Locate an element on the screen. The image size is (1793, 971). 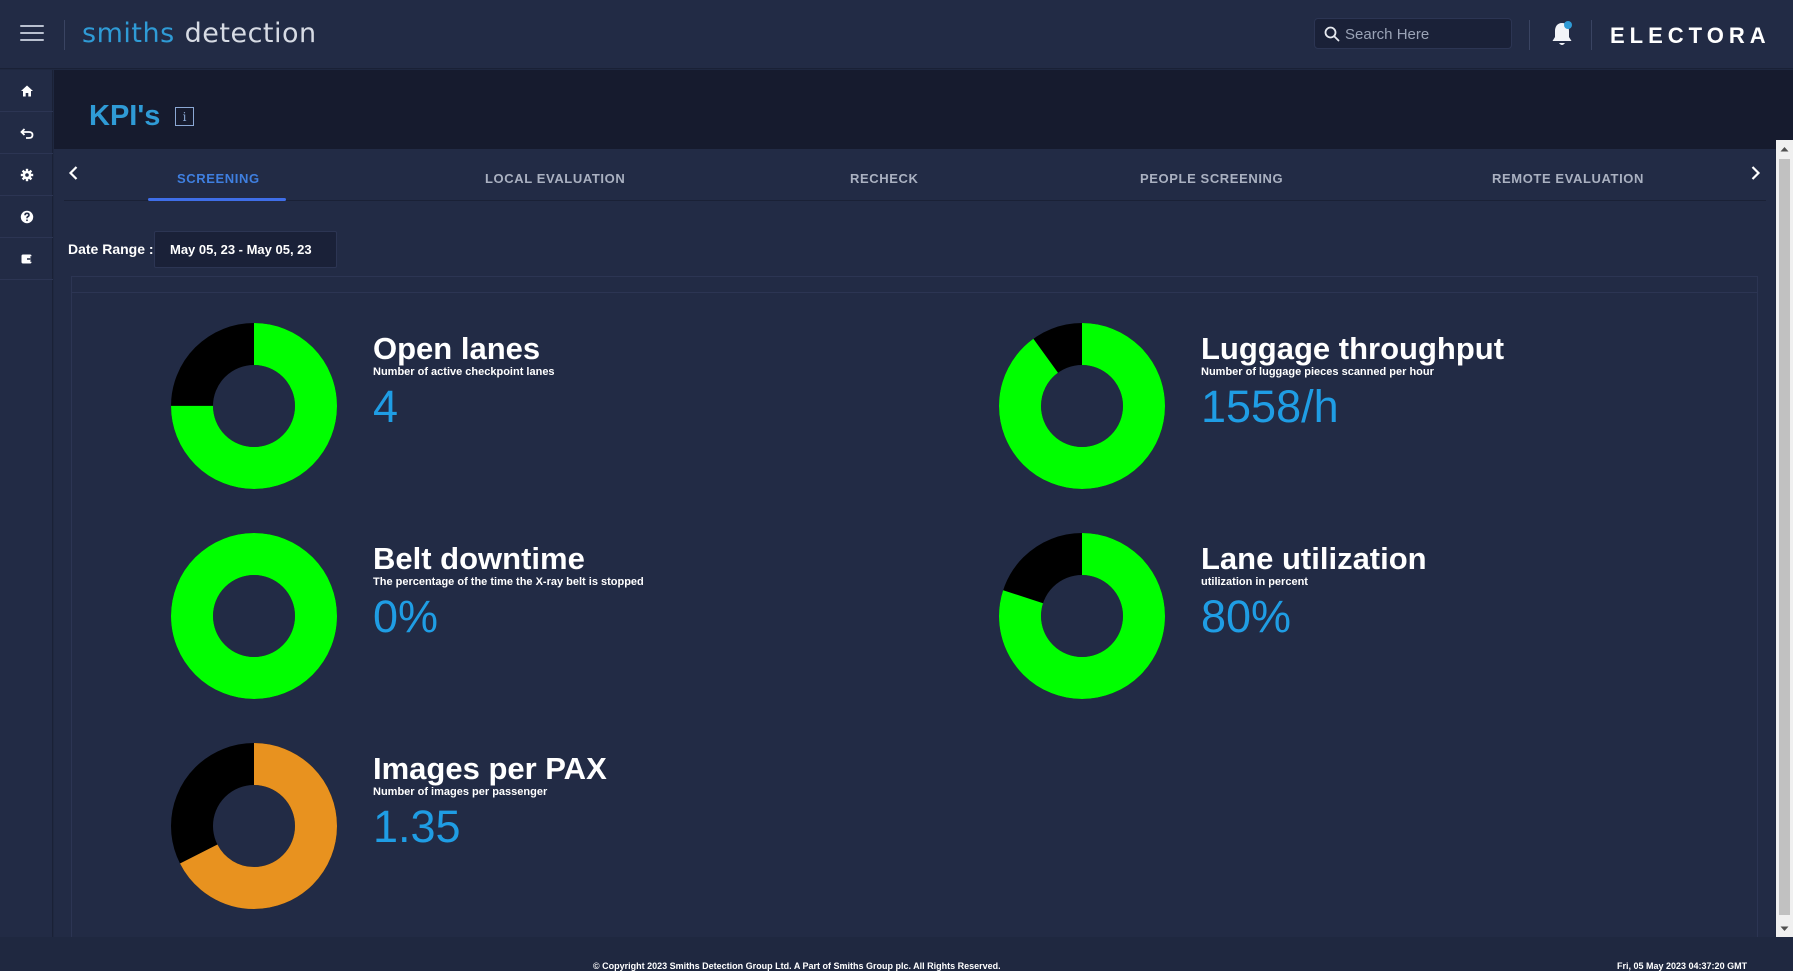
logo-part-2: detection is located at coordinates (250, 33).